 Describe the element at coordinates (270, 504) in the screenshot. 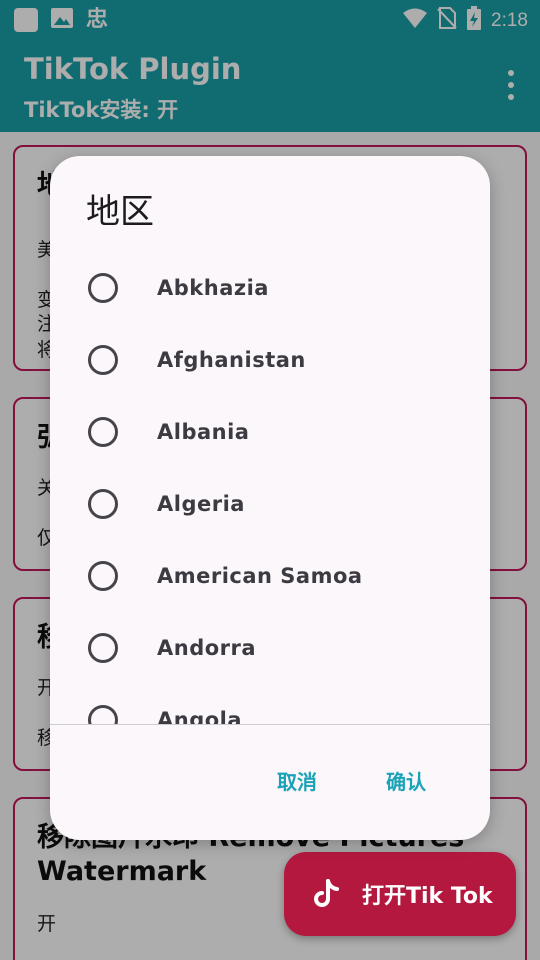

I see `region-option: Algeria` at that location.